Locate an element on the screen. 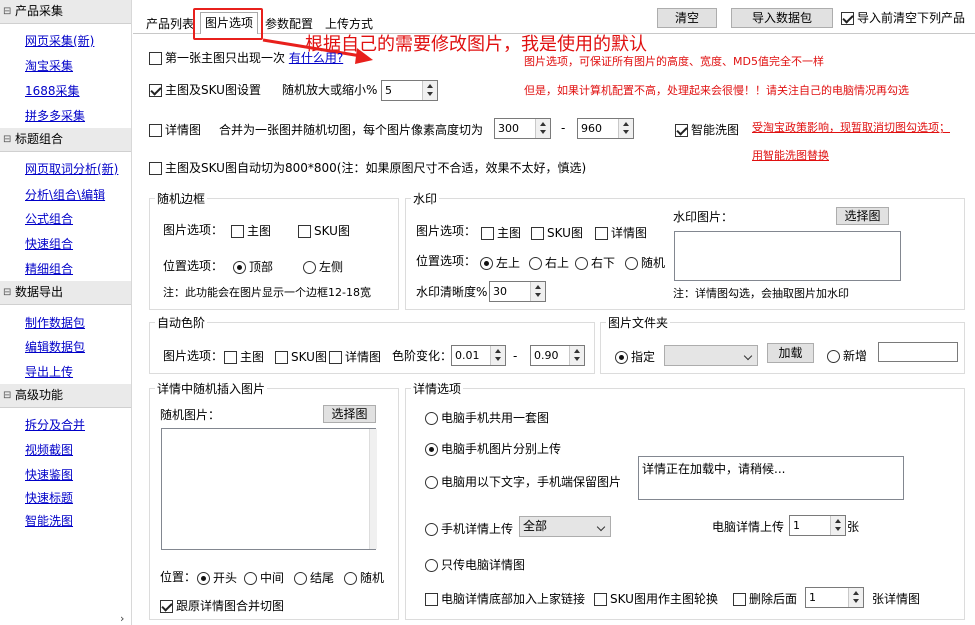 The width and height of the screenshot is (975, 625). sidebar-section-export: ⊟ 数据导出 is located at coordinates (65, 293).